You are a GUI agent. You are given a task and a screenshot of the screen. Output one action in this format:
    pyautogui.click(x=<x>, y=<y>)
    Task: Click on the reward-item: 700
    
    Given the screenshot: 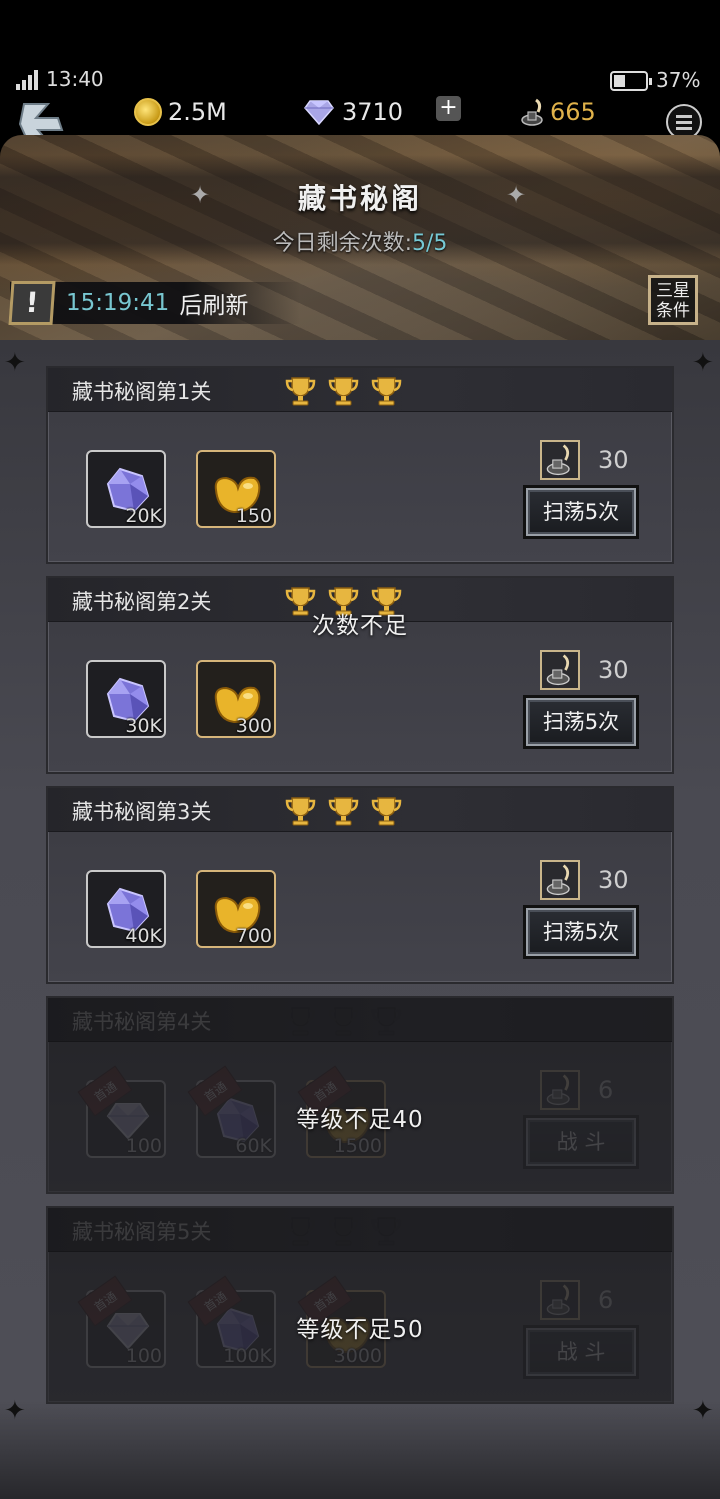 What is the action you would take?
    pyautogui.click(x=236, y=909)
    